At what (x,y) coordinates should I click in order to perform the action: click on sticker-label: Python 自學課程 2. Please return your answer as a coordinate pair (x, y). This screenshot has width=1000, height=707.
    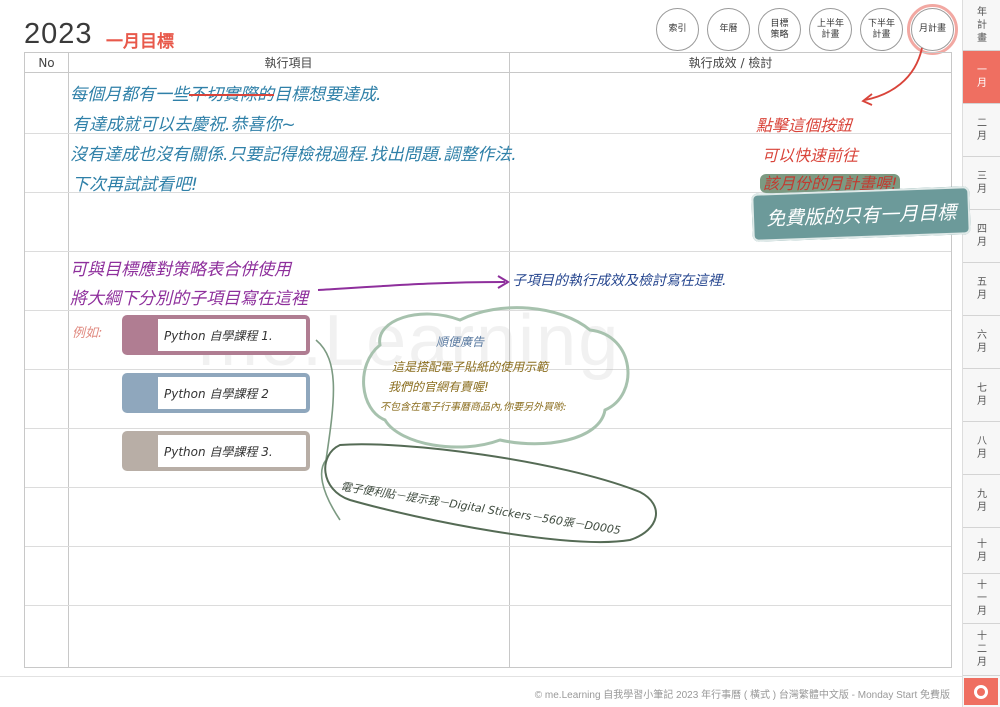
    Looking at the image, I should click on (216, 393).